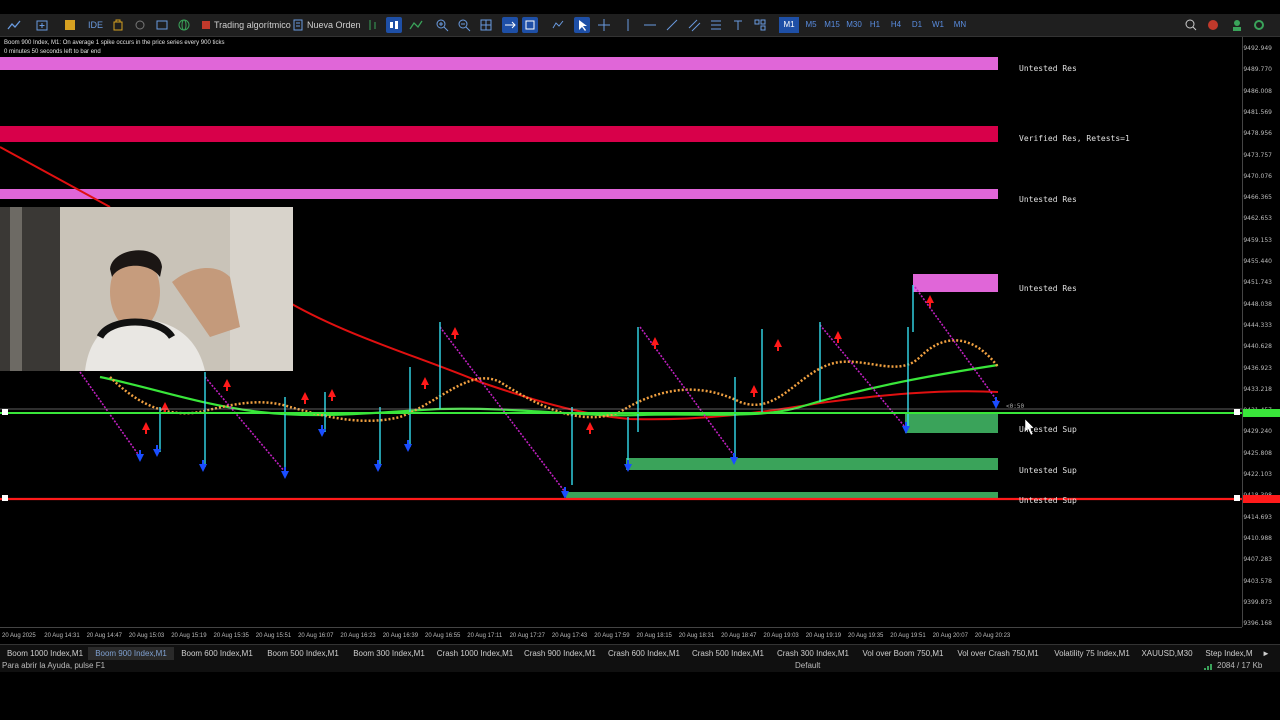  I want to click on crosshair-icon, so click(604, 25).